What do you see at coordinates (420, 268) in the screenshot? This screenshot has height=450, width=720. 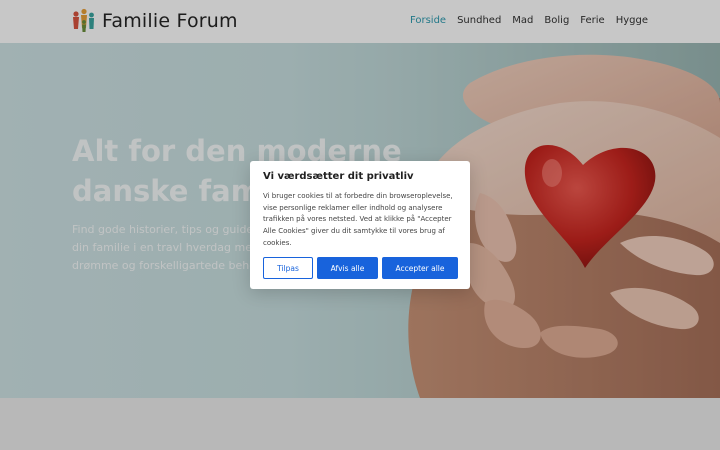 I see `accept-all-button: Accepter alle` at bounding box center [420, 268].